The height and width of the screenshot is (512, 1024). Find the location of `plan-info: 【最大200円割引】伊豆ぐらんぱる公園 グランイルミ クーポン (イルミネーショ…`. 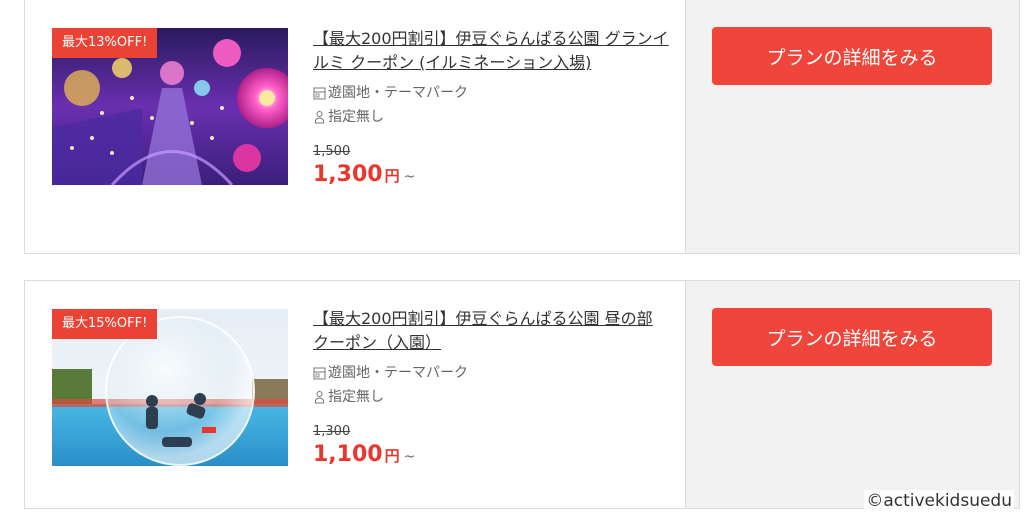

plan-info: 【最大200円割引】伊豆ぐらんぱる公園 グランイルミ クーポン (イルミネーショ… is located at coordinates (493, 109).